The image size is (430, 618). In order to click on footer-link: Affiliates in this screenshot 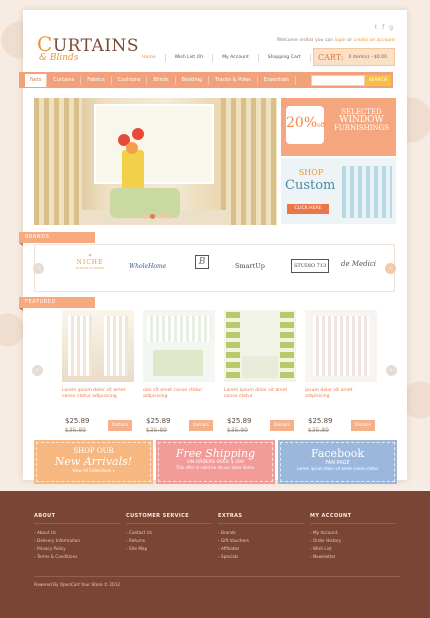, I will do `click(261, 549)`.